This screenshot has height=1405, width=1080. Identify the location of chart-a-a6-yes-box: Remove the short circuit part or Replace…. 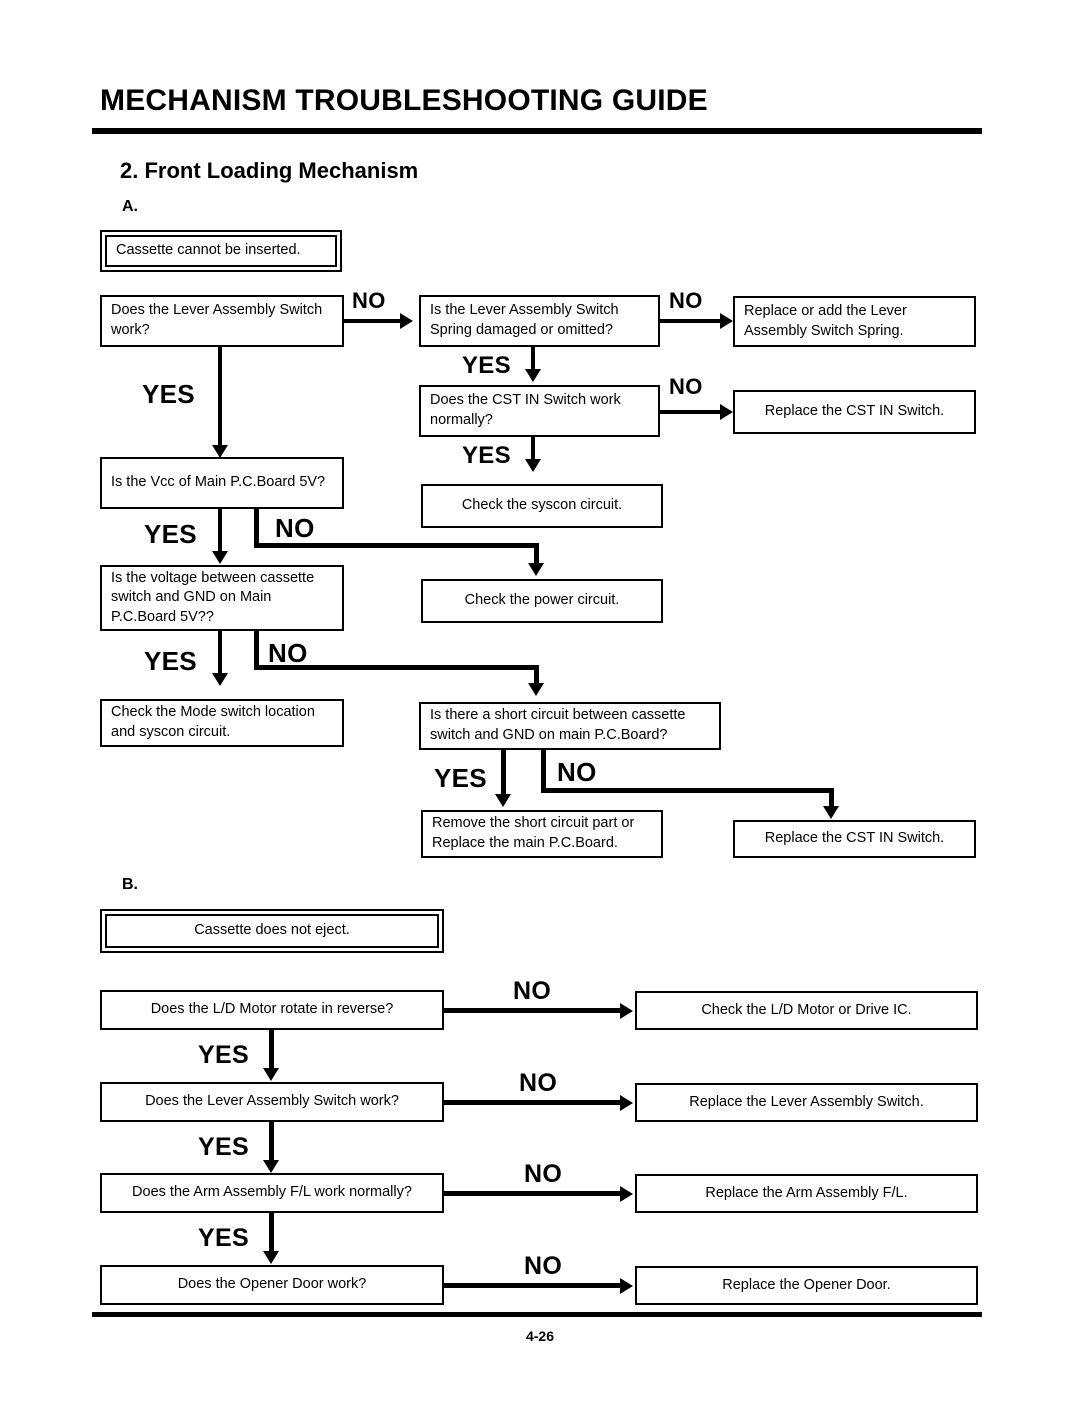
(542, 834).